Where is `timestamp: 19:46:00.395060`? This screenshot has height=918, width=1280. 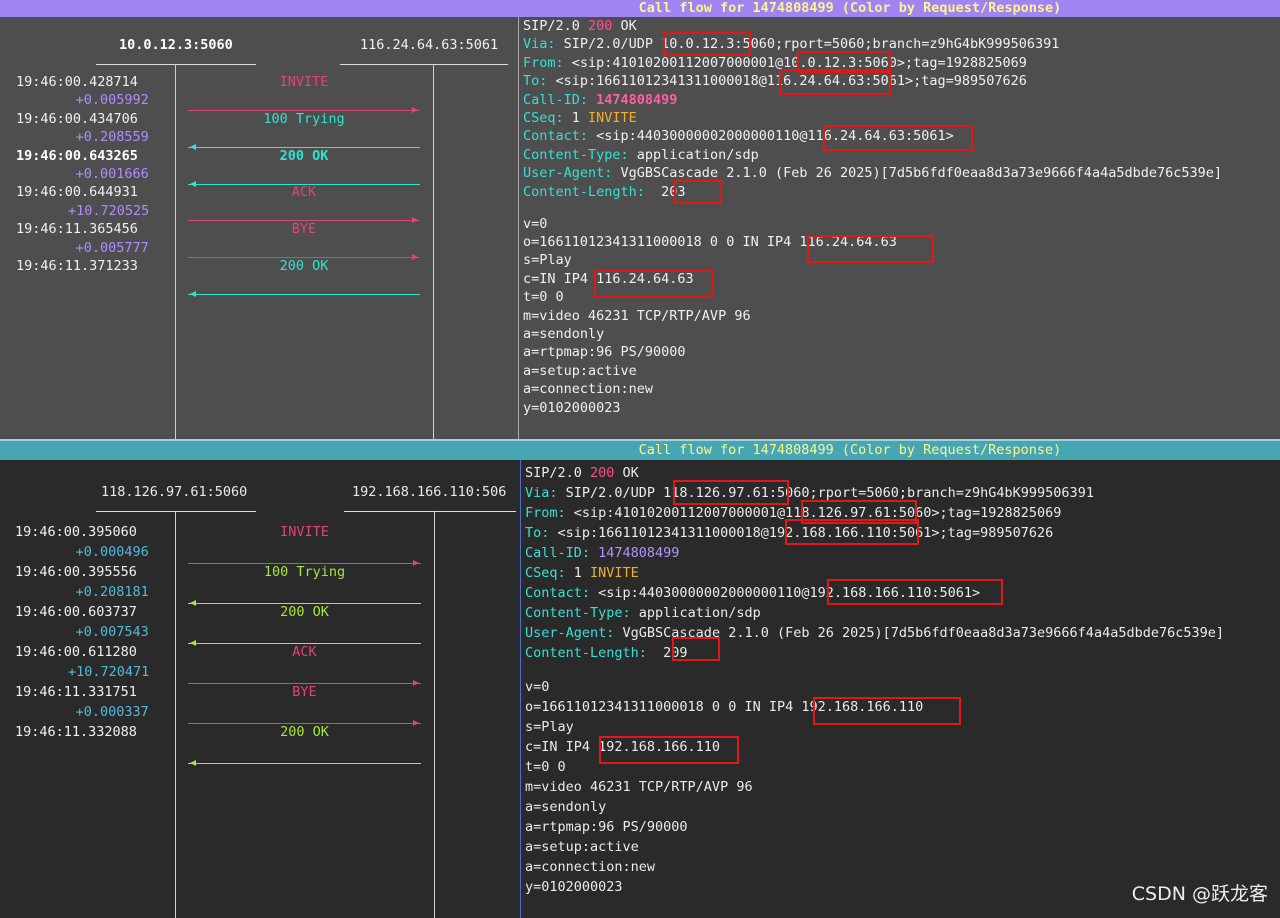 timestamp: 19:46:00.395060 is located at coordinates (76, 532).